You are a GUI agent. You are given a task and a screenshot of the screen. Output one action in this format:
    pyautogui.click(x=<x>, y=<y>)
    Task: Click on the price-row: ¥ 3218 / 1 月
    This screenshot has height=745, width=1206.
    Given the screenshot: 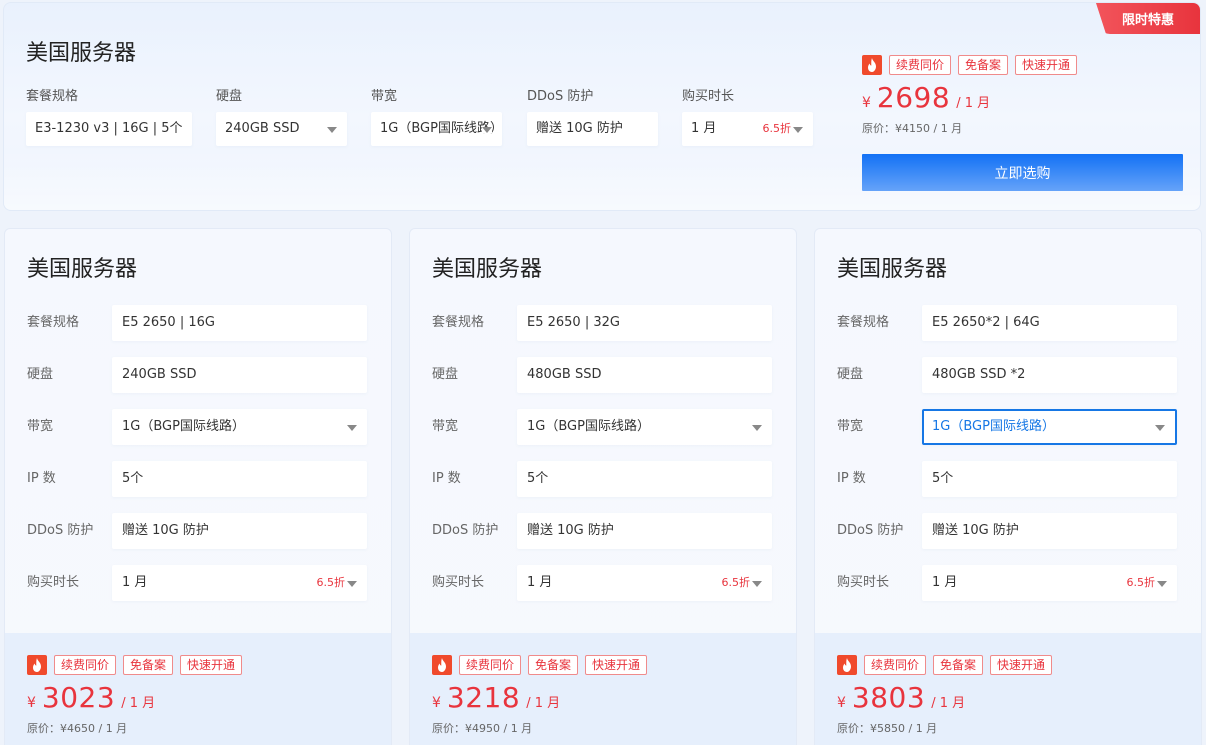 What is the action you would take?
    pyautogui.click(x=614, y=697)
    